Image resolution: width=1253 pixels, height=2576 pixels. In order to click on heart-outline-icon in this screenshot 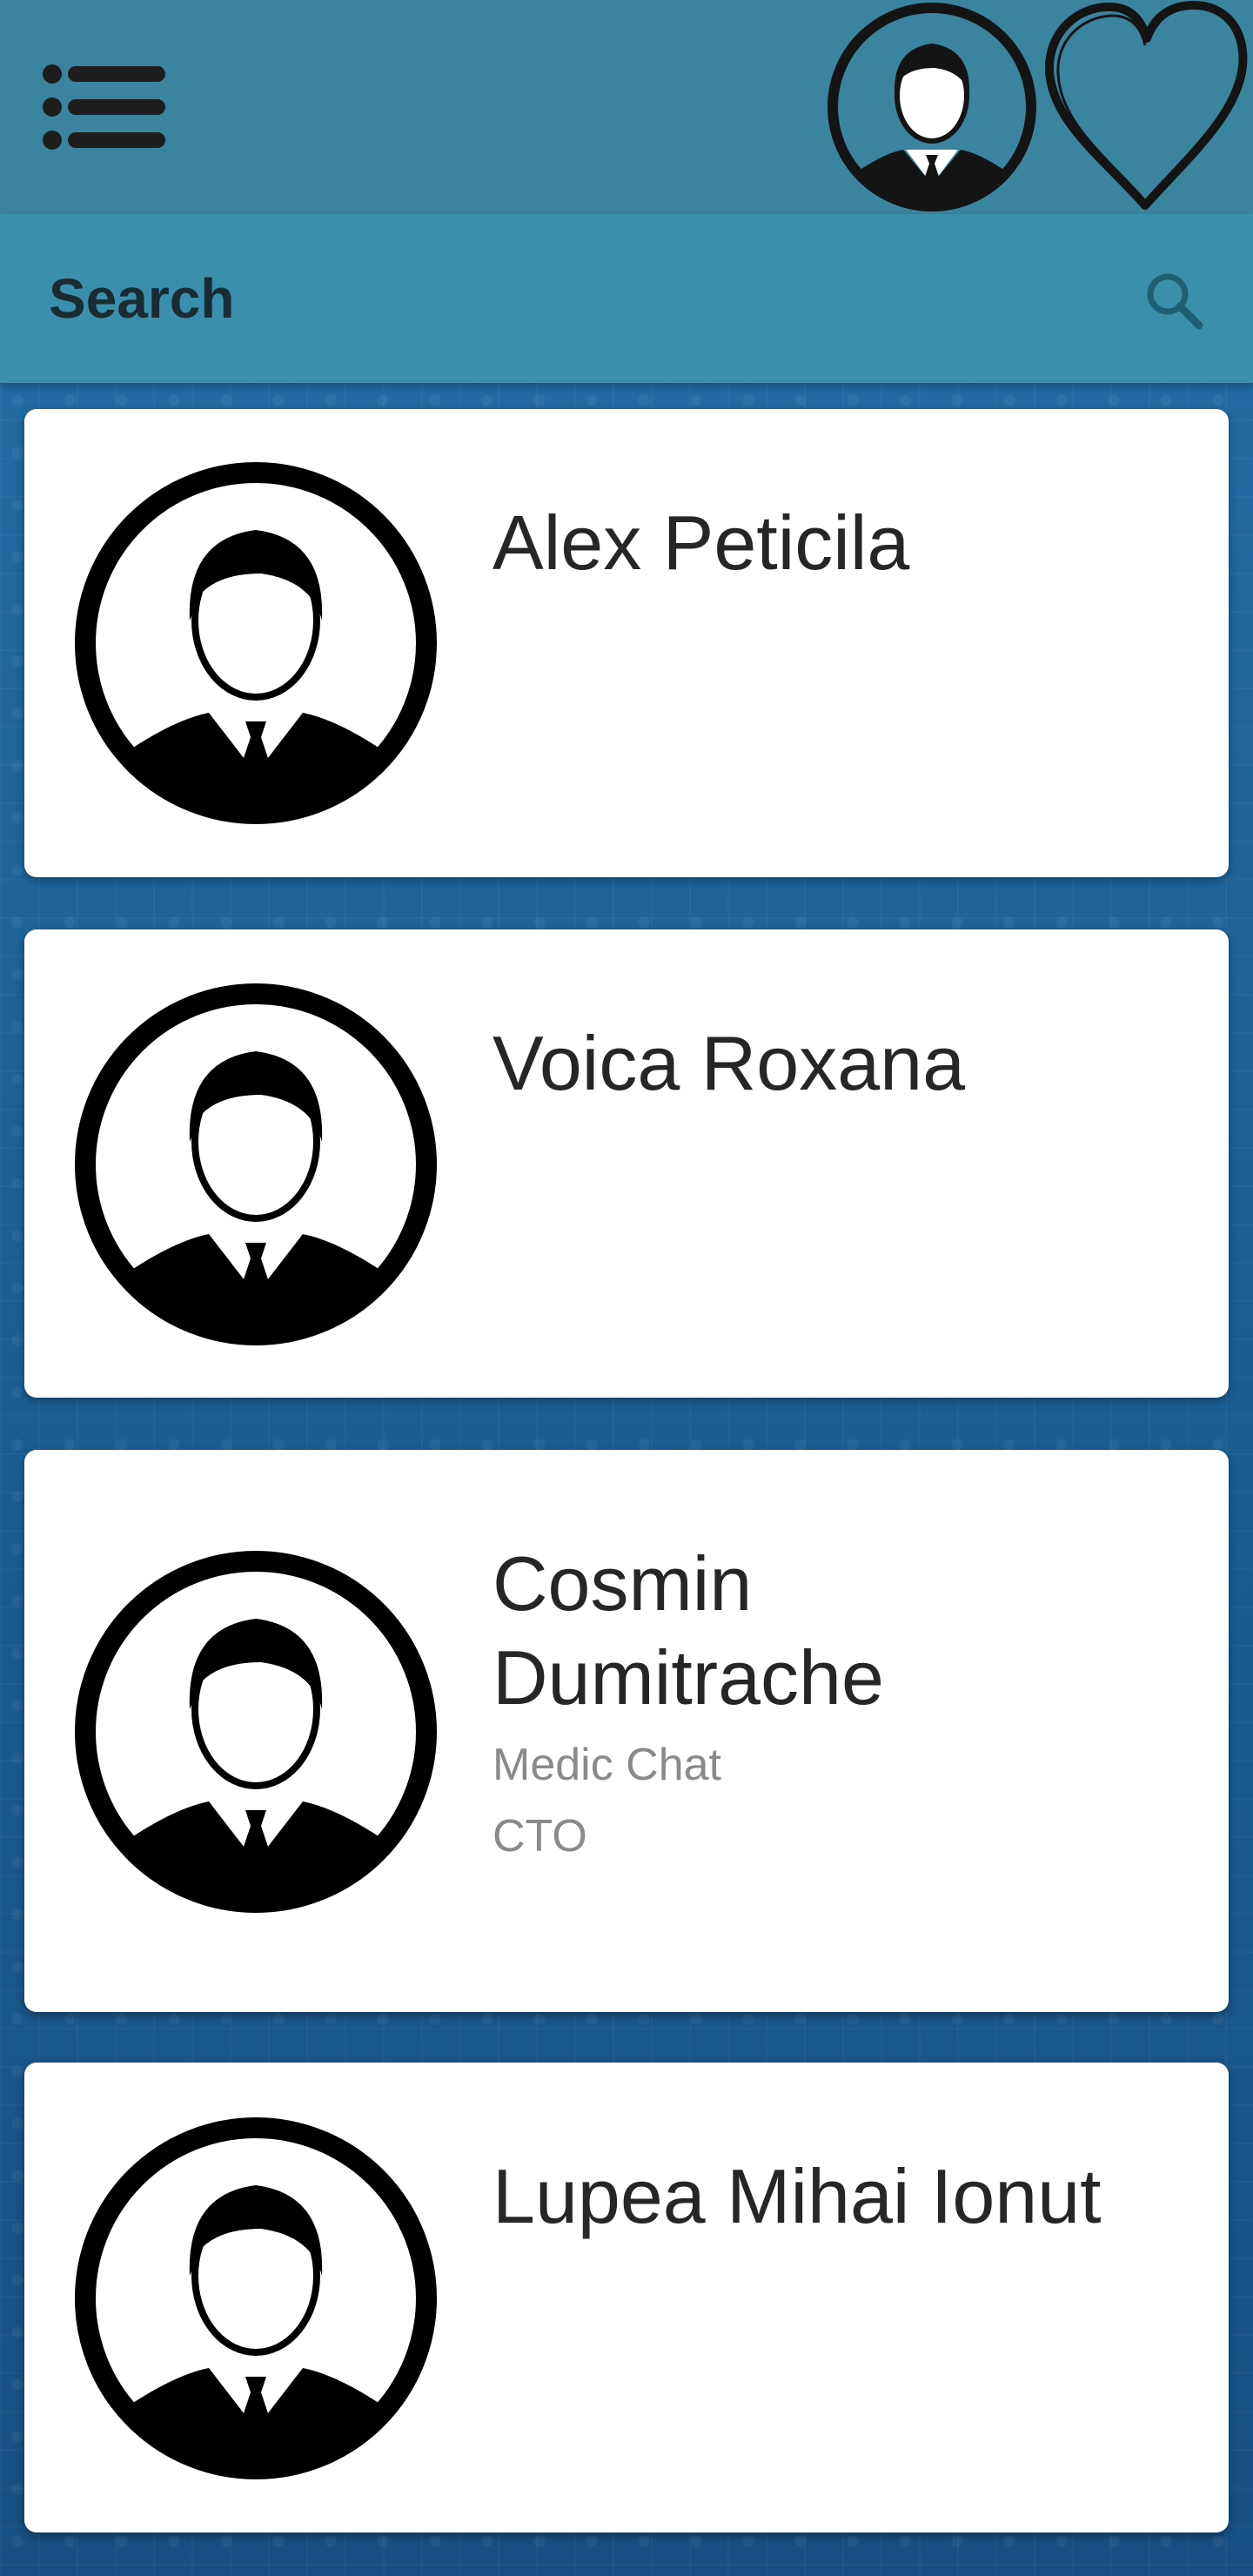, I will do `click(1146, 106)`.